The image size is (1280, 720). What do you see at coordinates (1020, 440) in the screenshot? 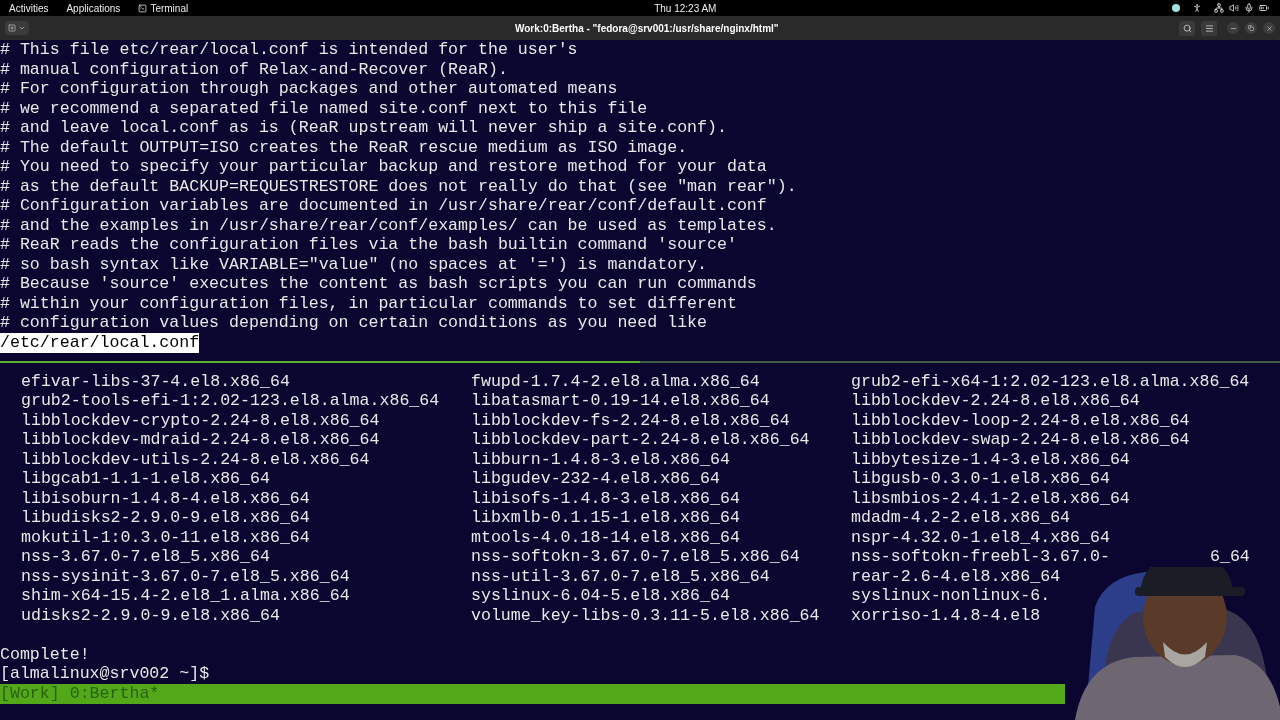
I see `package-name: libblockdev-swap-2.24-8.el8.x86_64` at bounding box center [1020, 440].